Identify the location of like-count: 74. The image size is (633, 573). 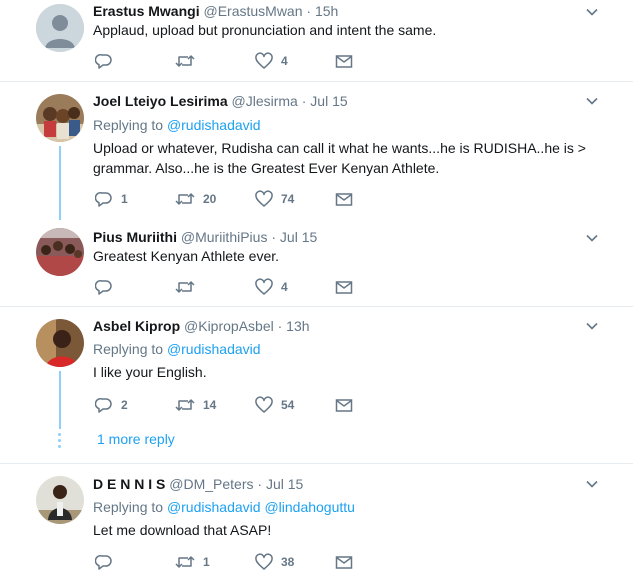
(288, 199).